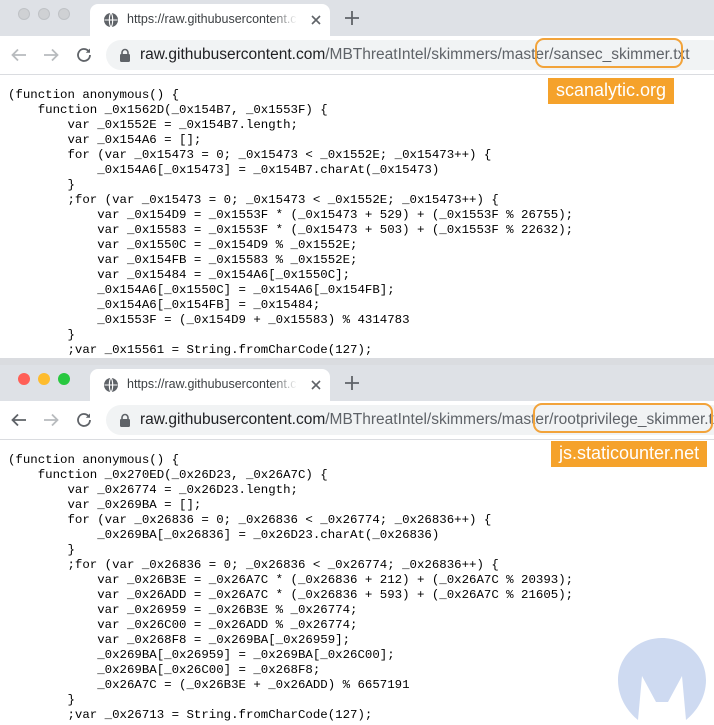  Describe the element at coordinates (105, 505) in the screenshot. I see `code-line: var _0x269BA = [];` at that location.